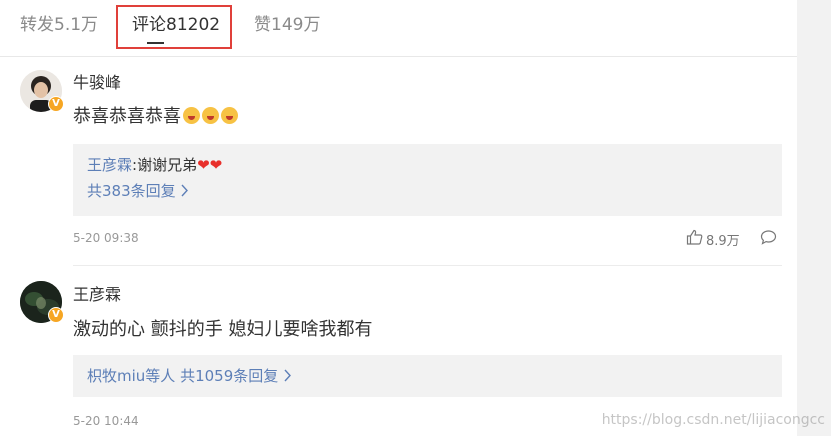 The image size is (831, 436). What do you see at coordinates (106, 238) in the screenshot?
I see `comment-timestamp: 5-20 09:38` at bounding box center [106, 238].